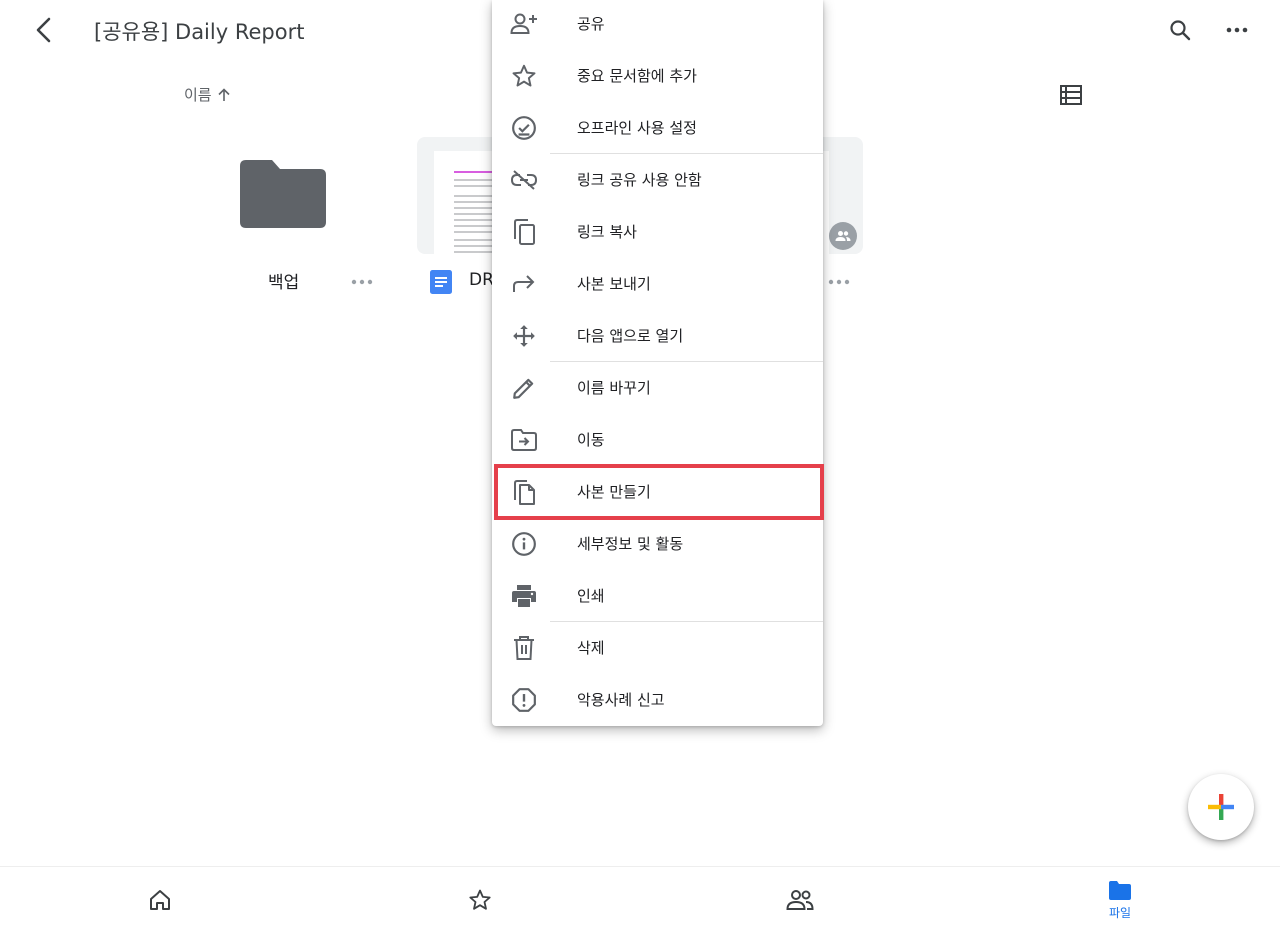 Image resolution: width=1280 pixels, height=933 pixels. Describe the element at coordinates (637, 128) in the screenshot. I see `menu-item-label: 오프라인 사용 설정` at that location.